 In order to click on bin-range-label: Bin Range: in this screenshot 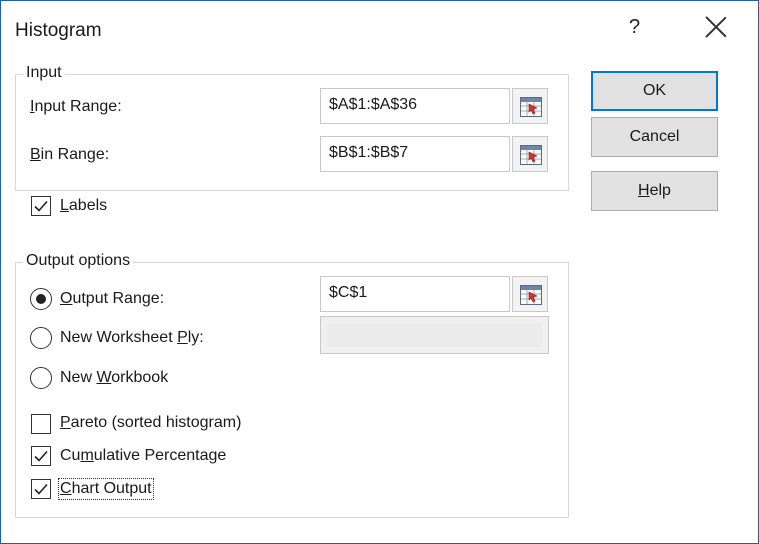, I will do `click(70, 154)`.